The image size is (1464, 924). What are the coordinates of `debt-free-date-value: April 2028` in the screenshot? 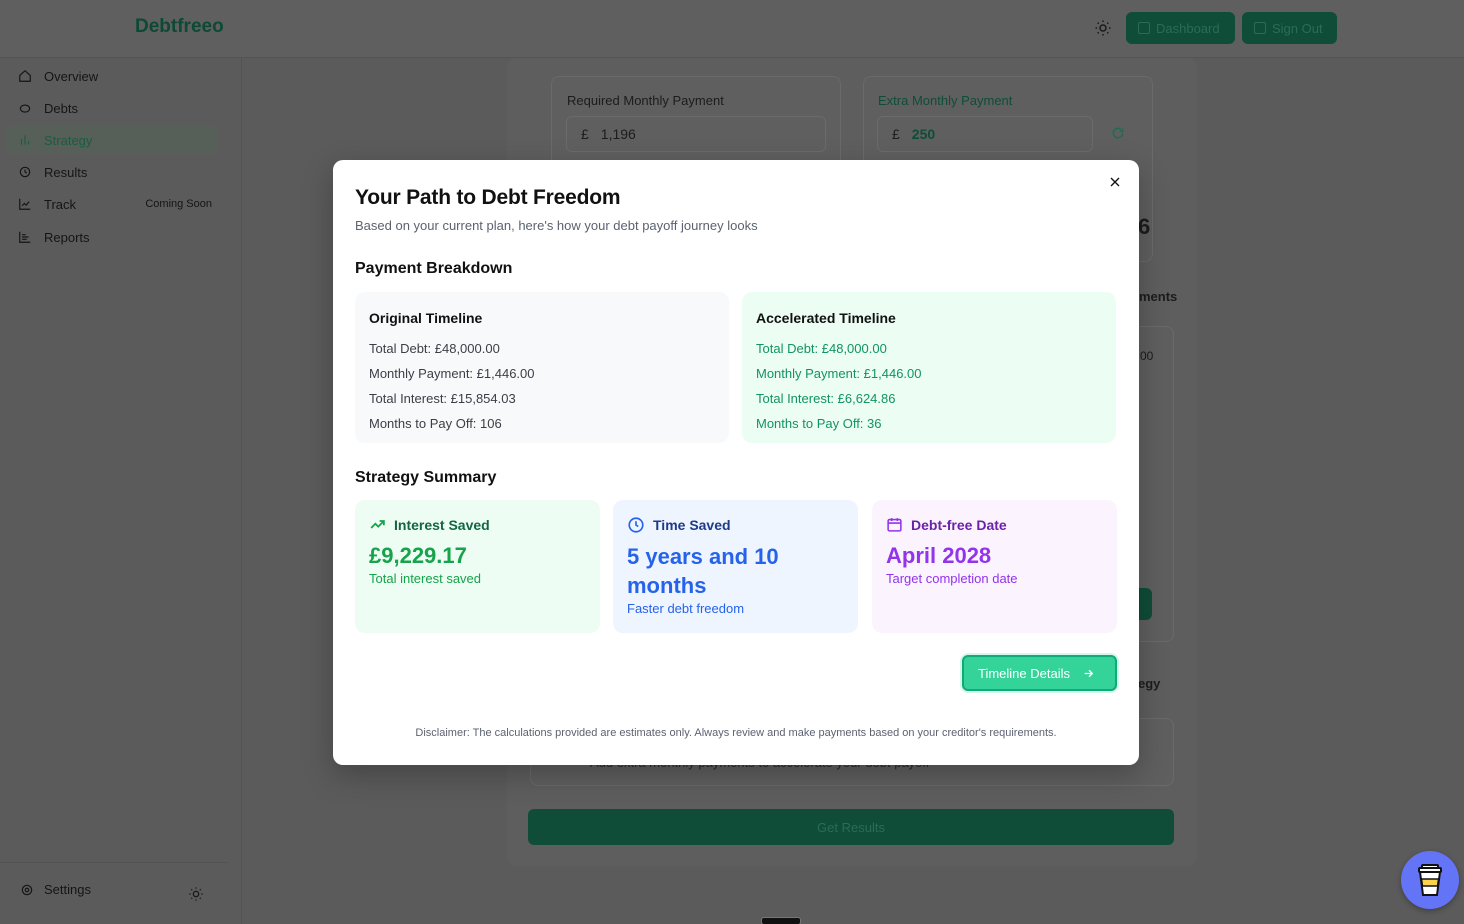 It's located at (939, 555).